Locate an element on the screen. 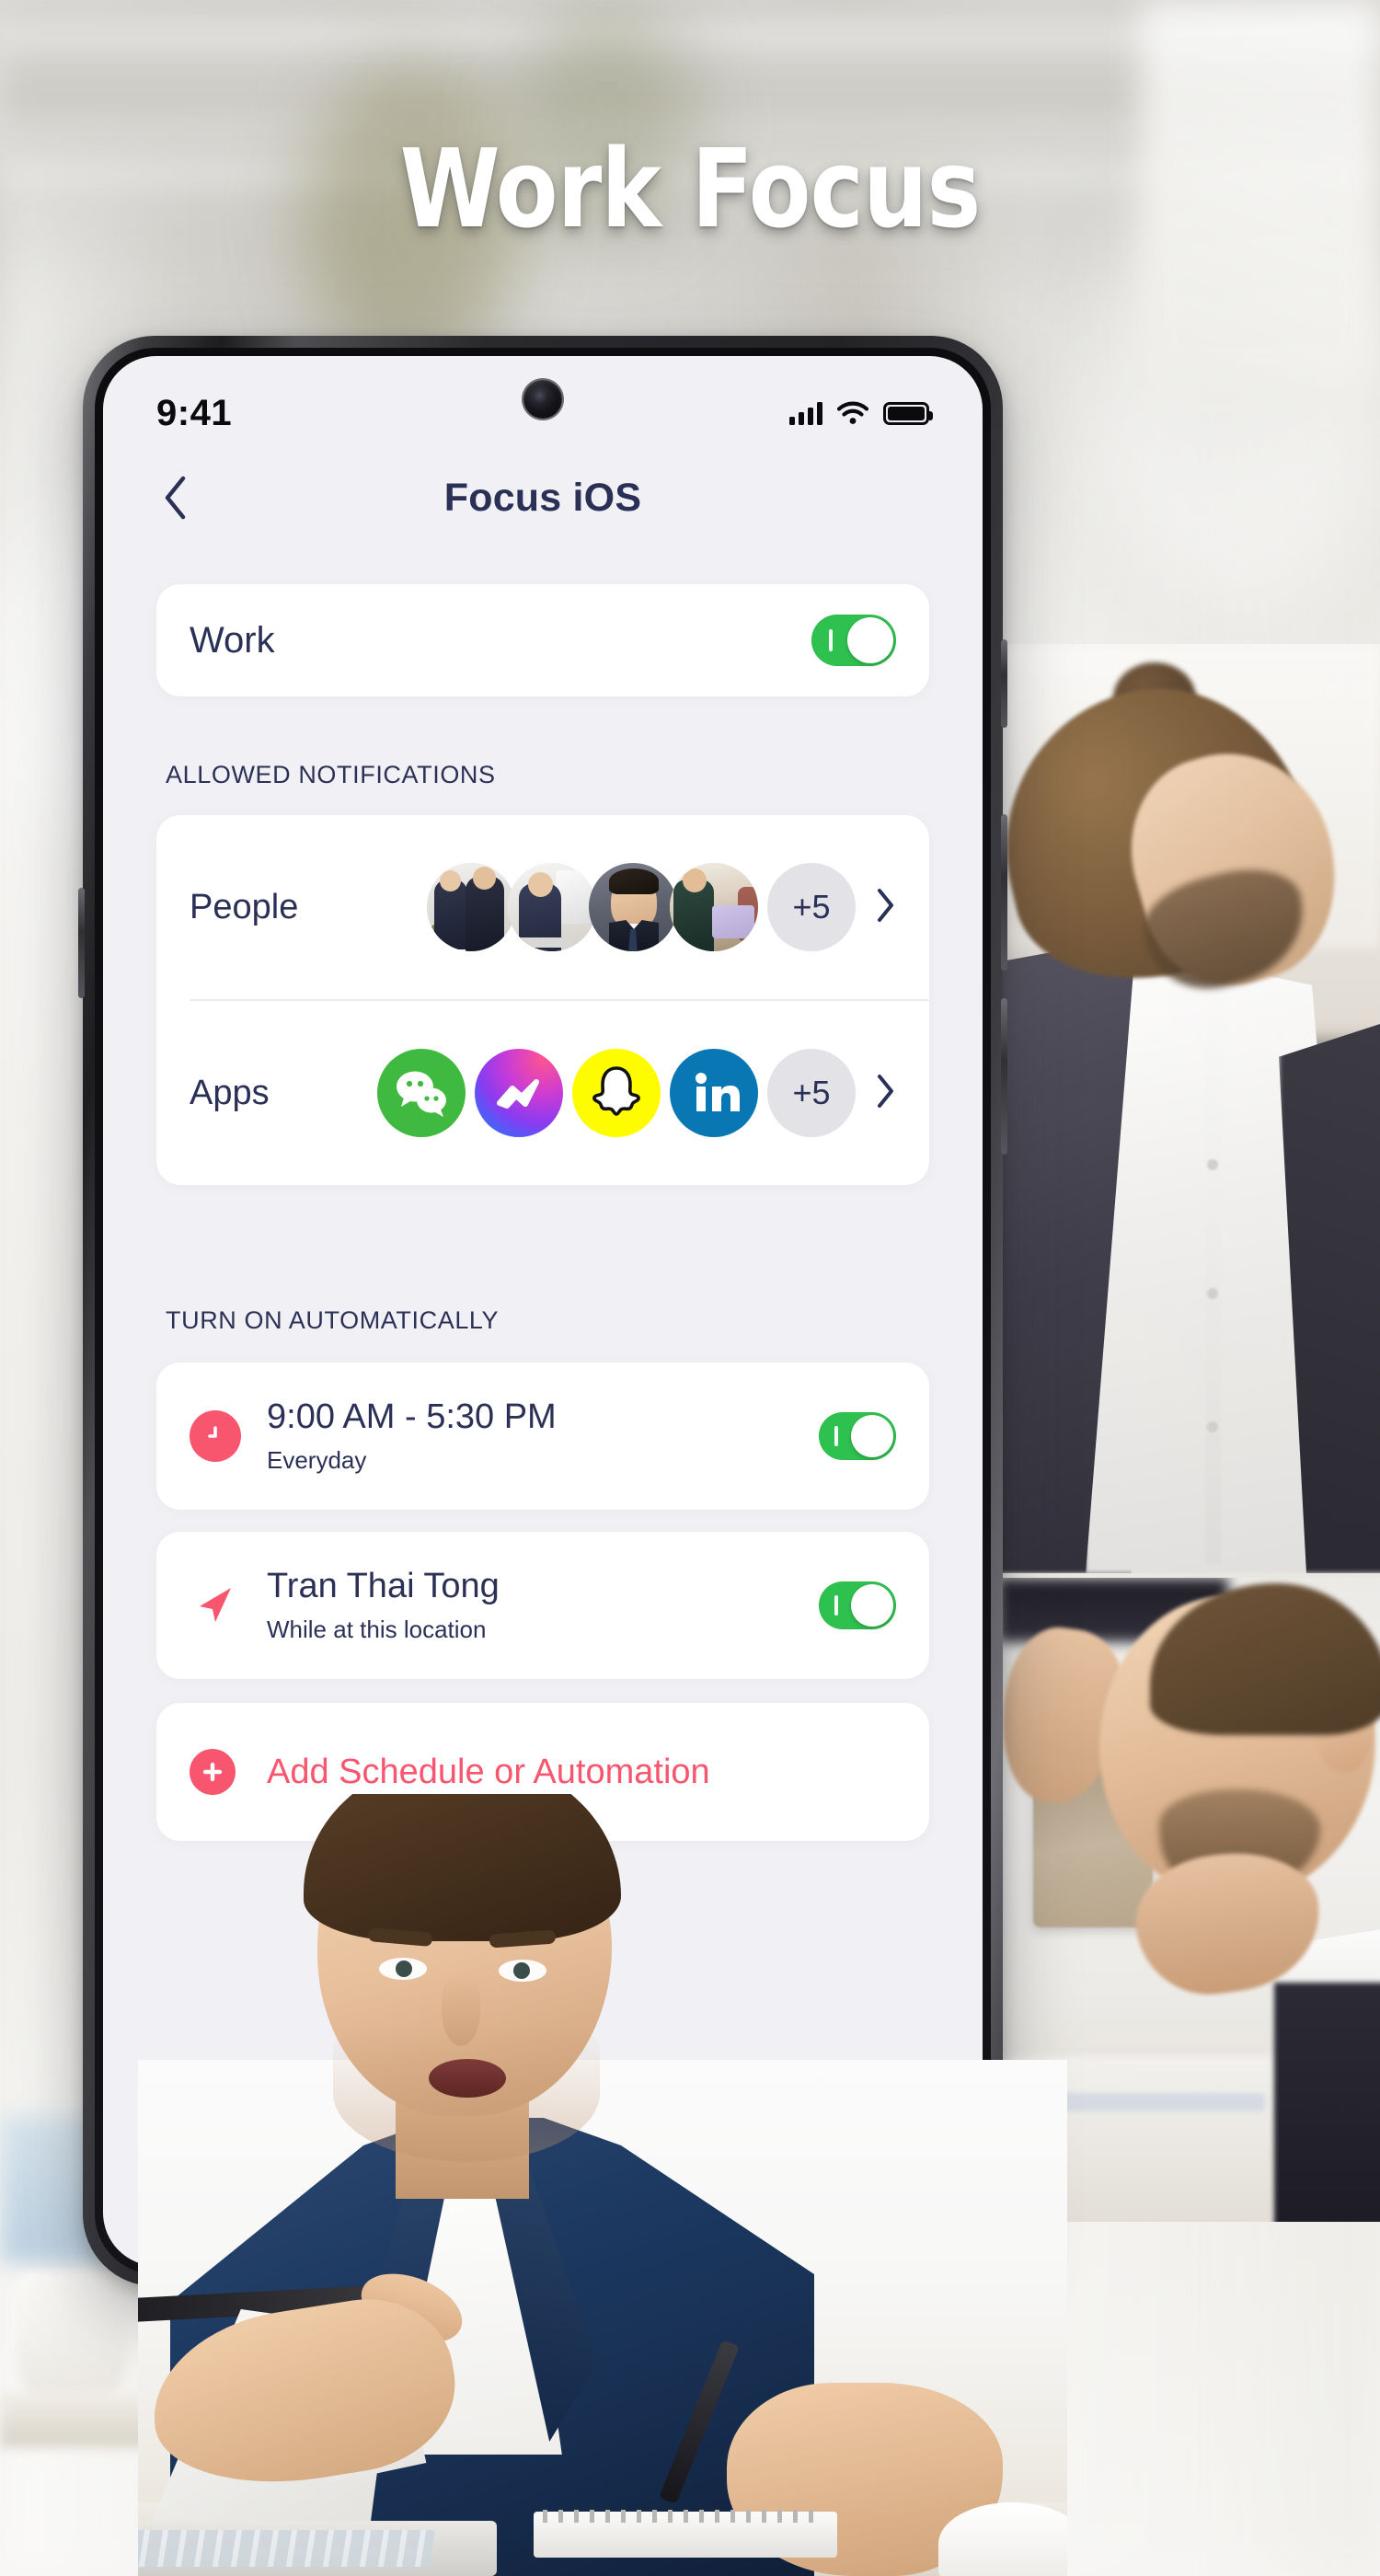 This screenshot has height=2576, width=1380. focus-enabled-toggle is located at coordinates (853, 640).